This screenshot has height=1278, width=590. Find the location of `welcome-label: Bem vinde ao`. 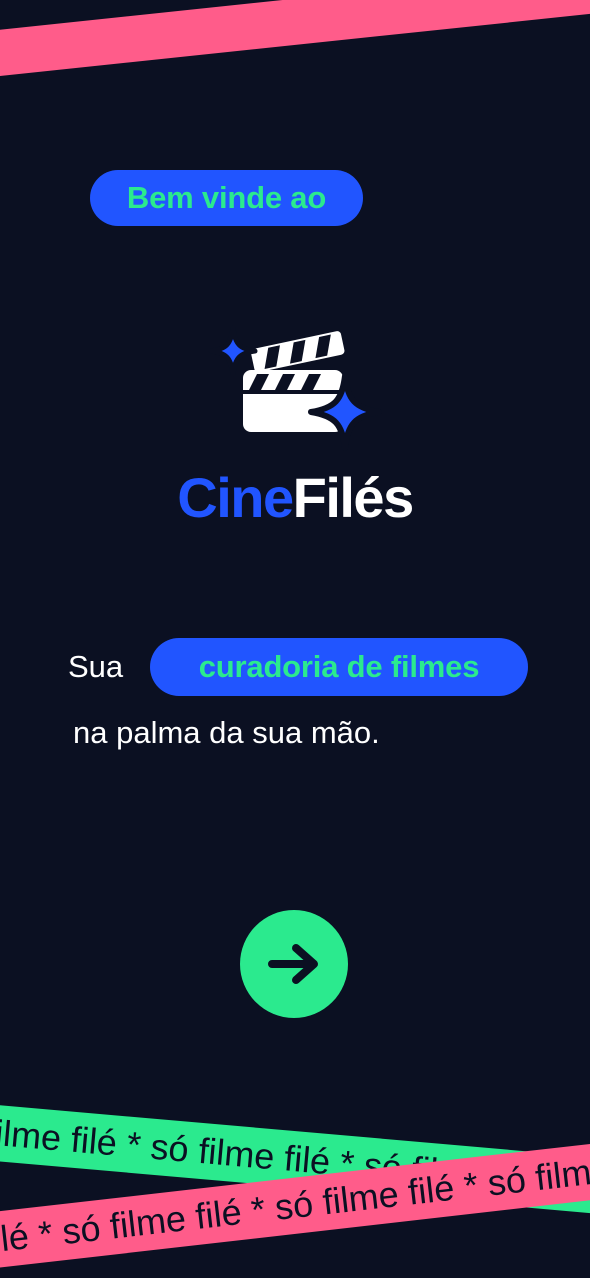

welcome-label: Bem vinde ao is located at coordinates (226, 197).